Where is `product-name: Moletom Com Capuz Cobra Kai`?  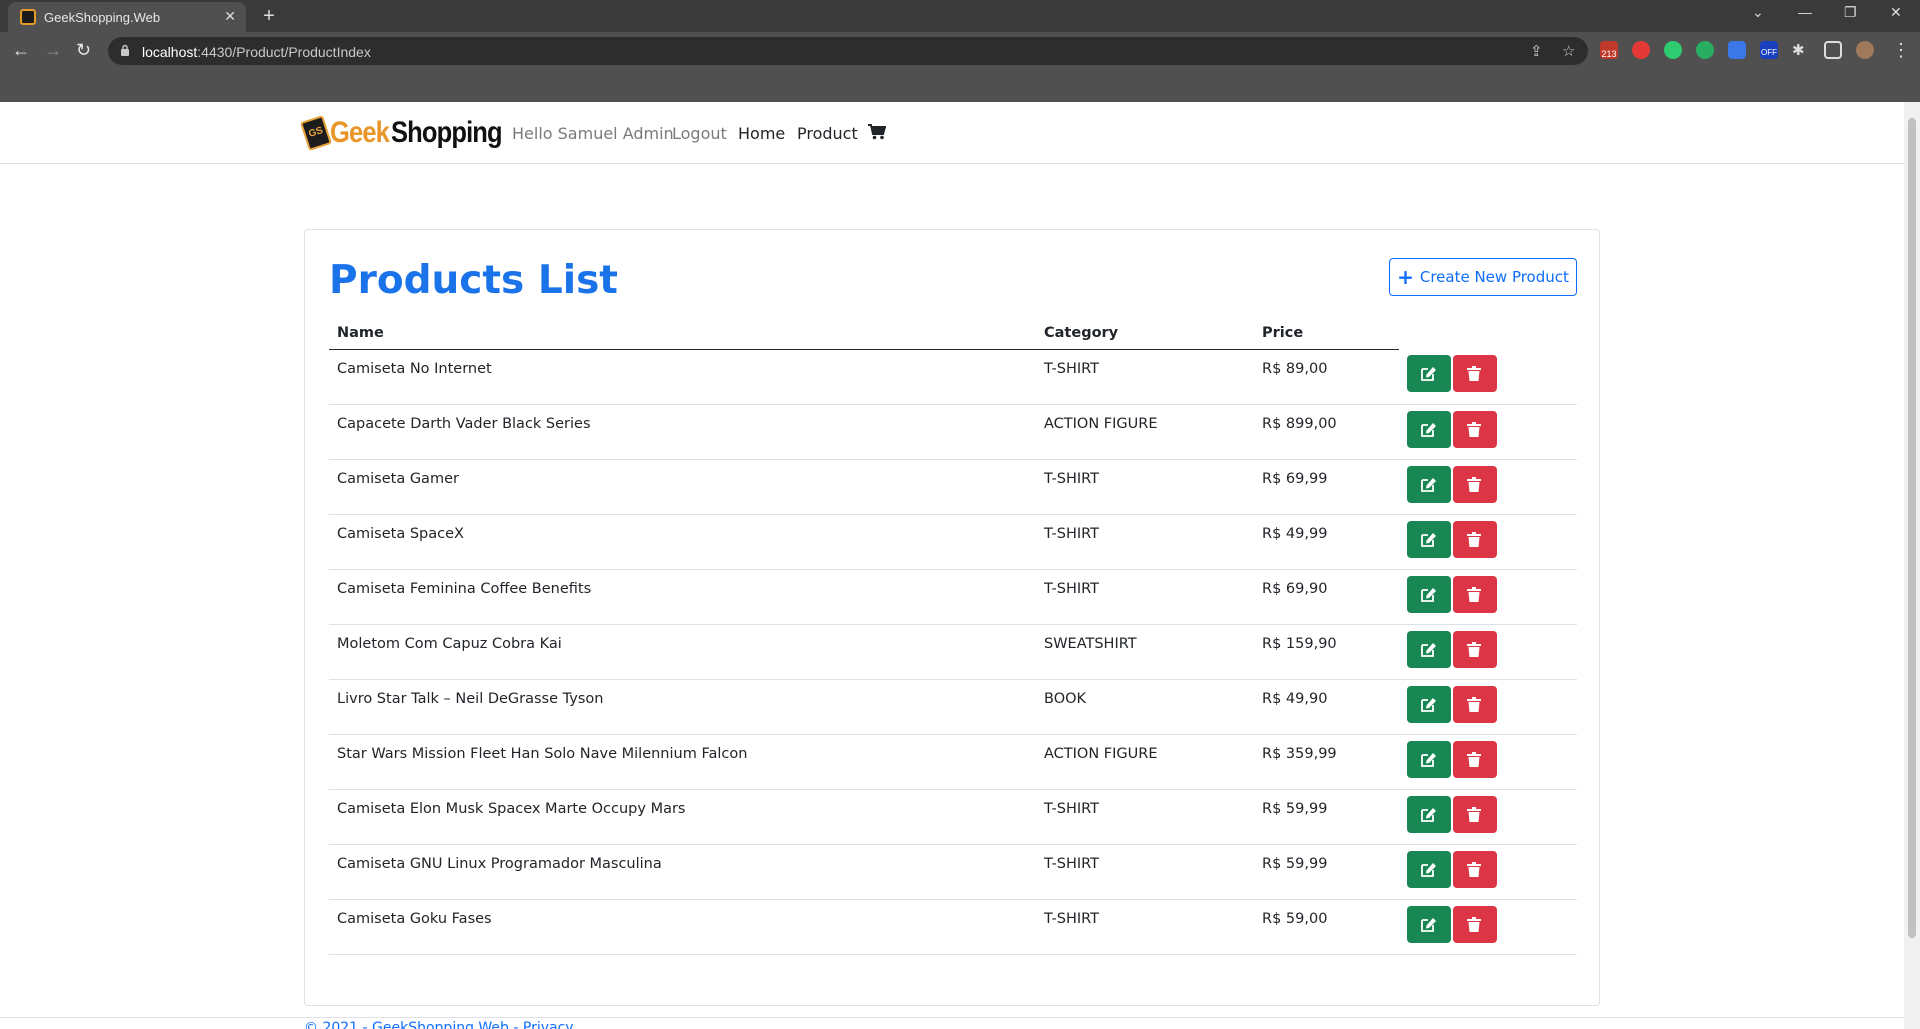
product-name: Moletom Com Capuz Cobra Kai is located at coordinates (682, 652).